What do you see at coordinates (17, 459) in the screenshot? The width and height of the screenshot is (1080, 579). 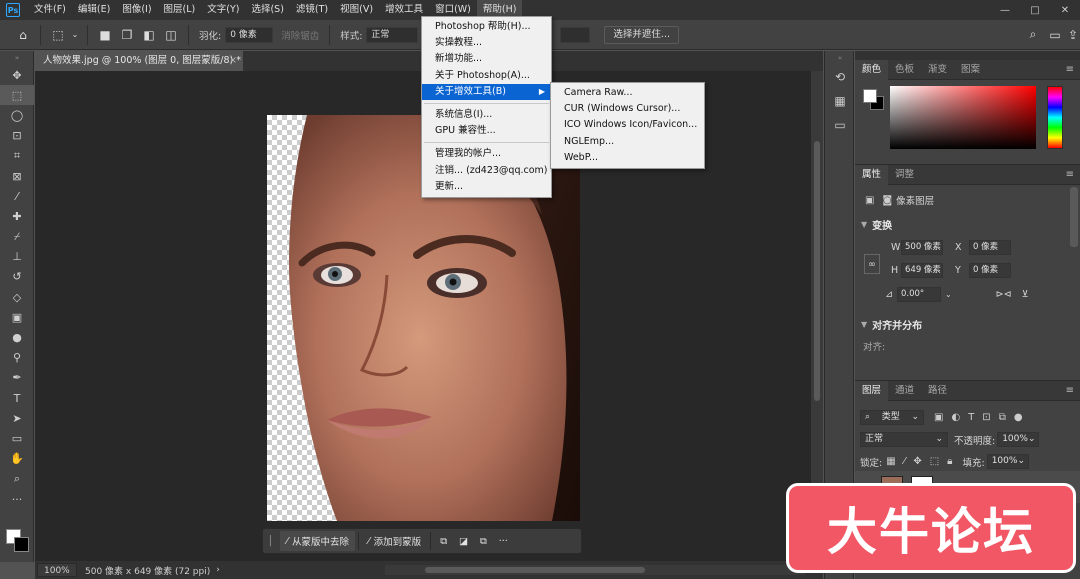 I see `hand-tool-icon: ✋` at bounding box center [17, 459].